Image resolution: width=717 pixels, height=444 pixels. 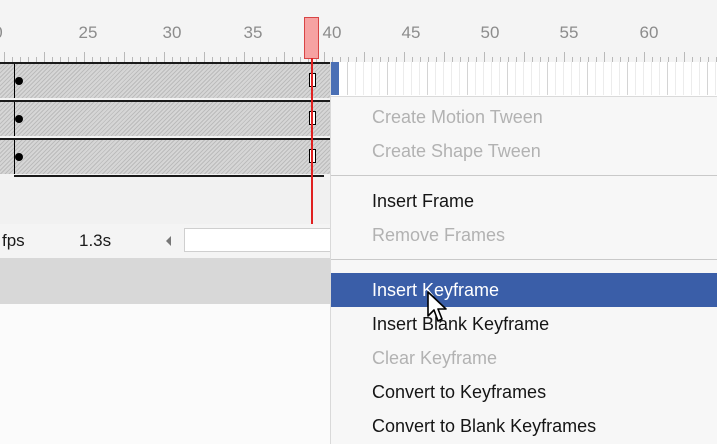 I want to click on empty-frames-area, so click(x=165, y=202).